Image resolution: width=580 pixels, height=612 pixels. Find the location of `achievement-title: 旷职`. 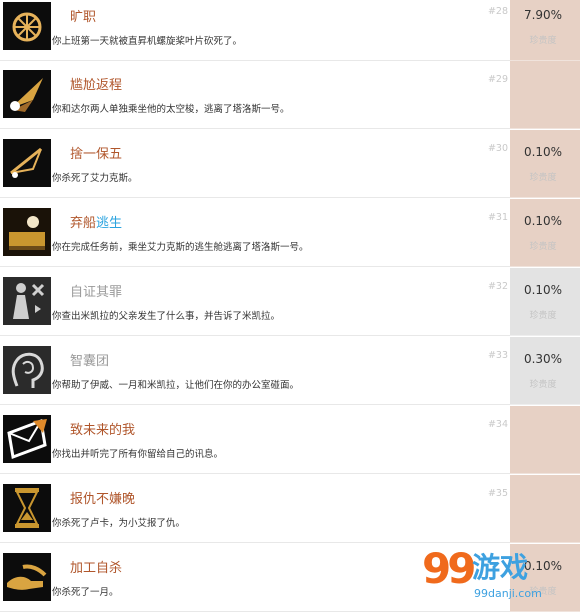

achievement-title: 旷职 is located at coordinates (83, 17).